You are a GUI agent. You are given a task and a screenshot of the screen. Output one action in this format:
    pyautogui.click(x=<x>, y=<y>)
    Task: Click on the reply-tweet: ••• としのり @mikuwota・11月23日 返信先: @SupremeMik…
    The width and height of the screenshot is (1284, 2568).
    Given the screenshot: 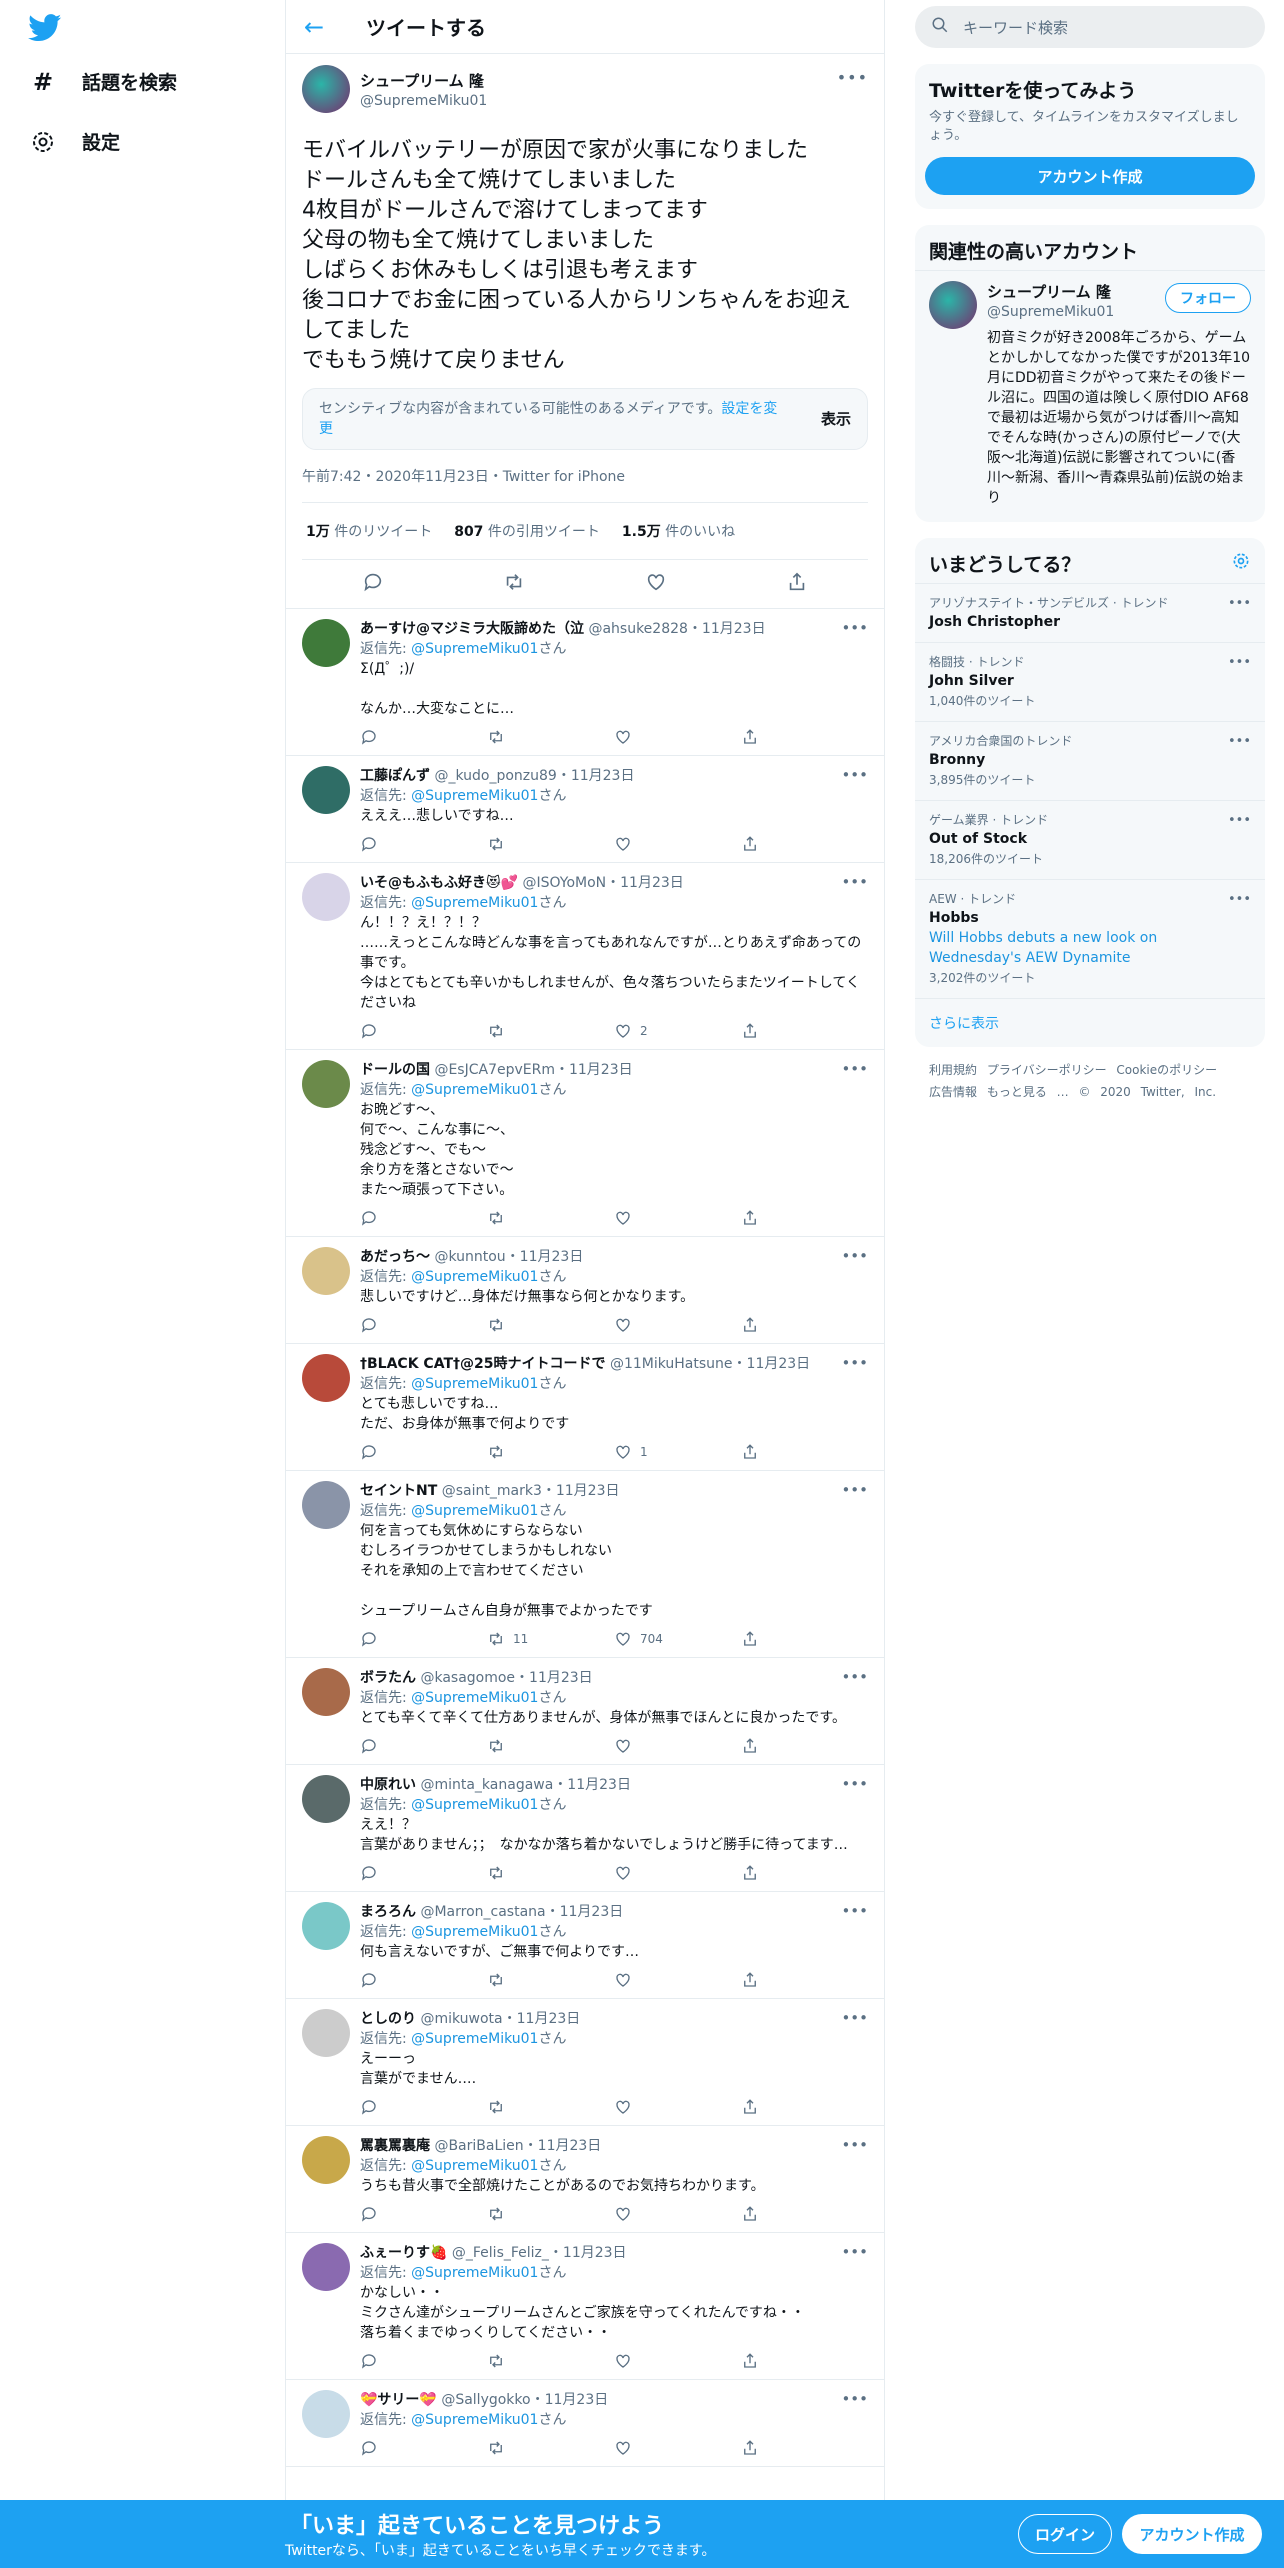 What is the action you would take?
    pyautogui.click(x=585, y=2062)
    